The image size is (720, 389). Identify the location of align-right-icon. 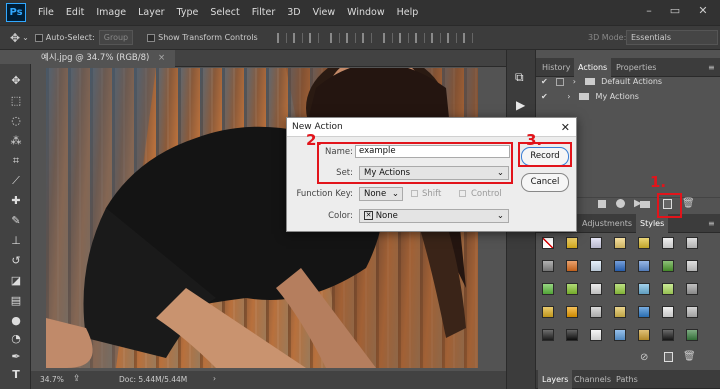
(366, 37).